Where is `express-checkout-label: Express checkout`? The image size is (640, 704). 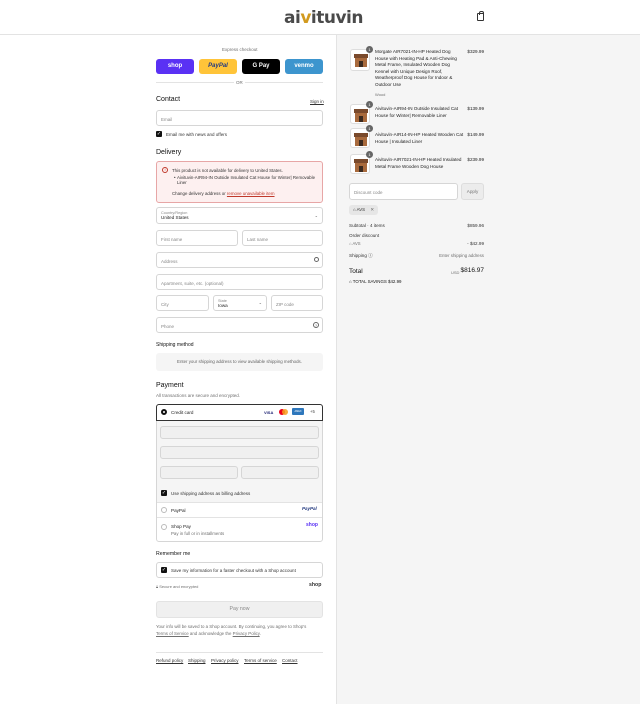 express-checkout-label: Express checkout is located at coordinates (240, 49).